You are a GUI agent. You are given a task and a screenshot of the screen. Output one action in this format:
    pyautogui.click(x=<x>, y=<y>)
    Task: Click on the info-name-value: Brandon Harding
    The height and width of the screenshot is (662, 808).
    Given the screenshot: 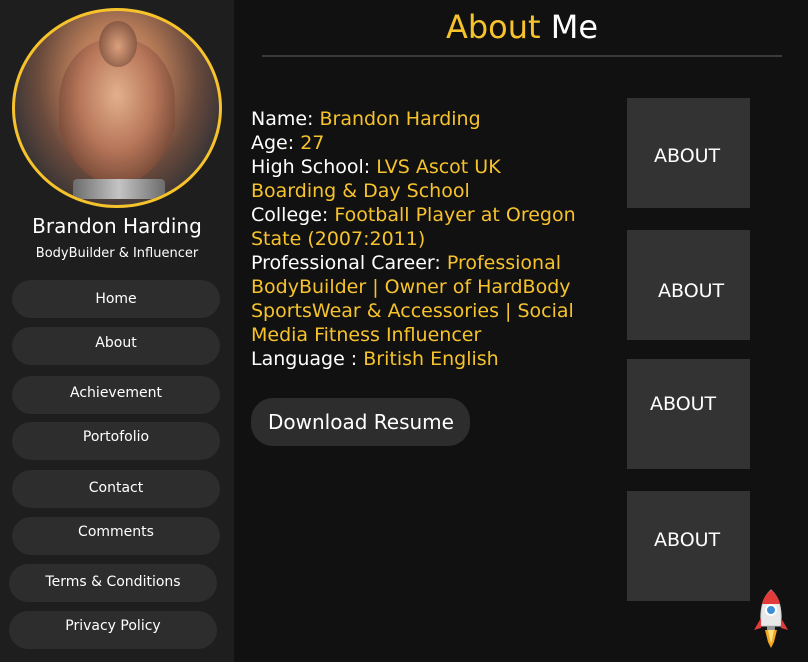 What is the action you would take?
    pyautogui.click(x=400, y=119)
    